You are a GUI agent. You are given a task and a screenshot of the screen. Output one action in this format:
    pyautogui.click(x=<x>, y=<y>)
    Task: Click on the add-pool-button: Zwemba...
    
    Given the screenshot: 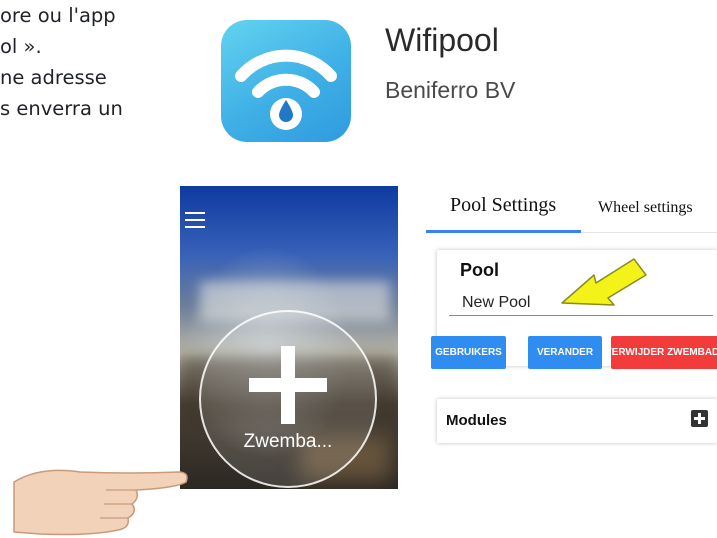 What is the action you would take?
    pyautogui.click(x=288, y=399)
    